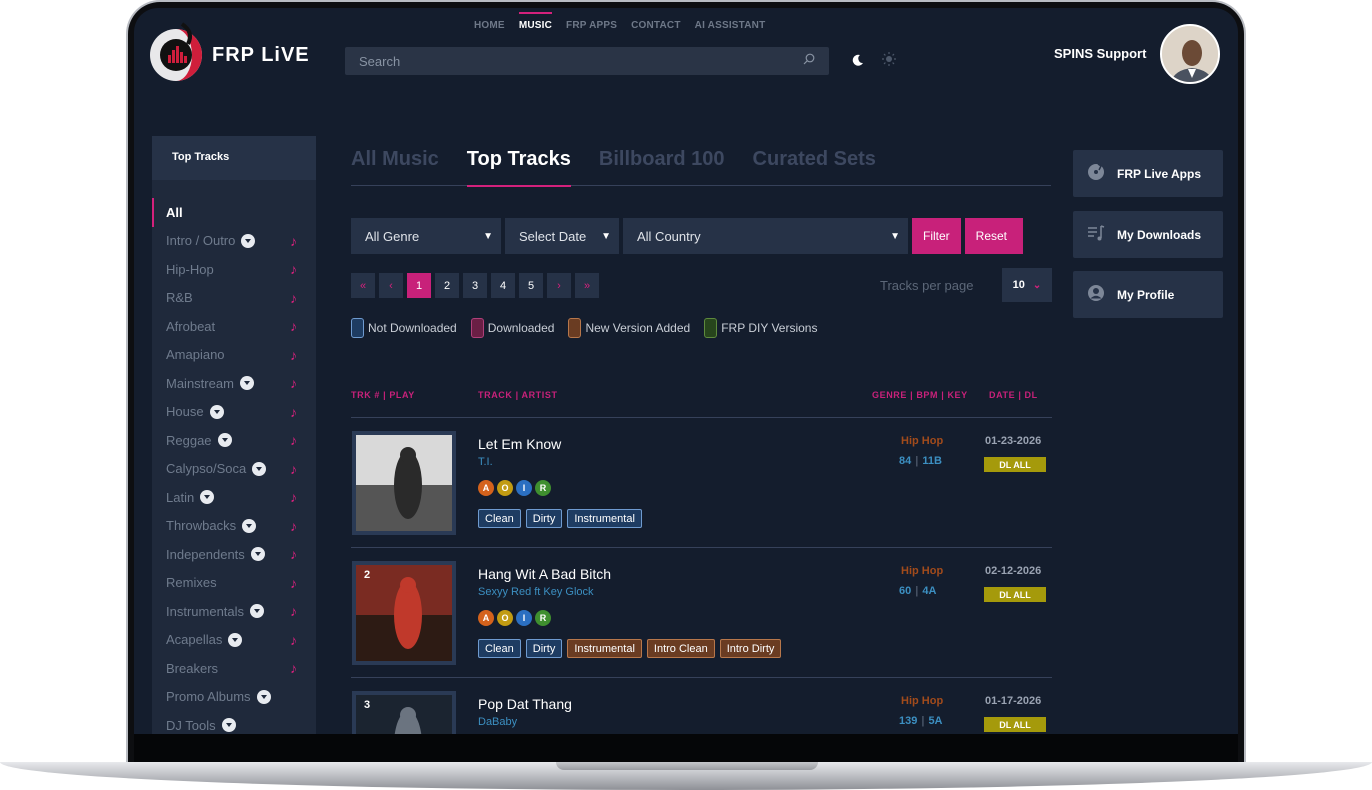 The height and width of the screenshot is (790, 1372). Describe the element at coordinates (809, 61) in the screenshot. I see `search-icon` at that location.